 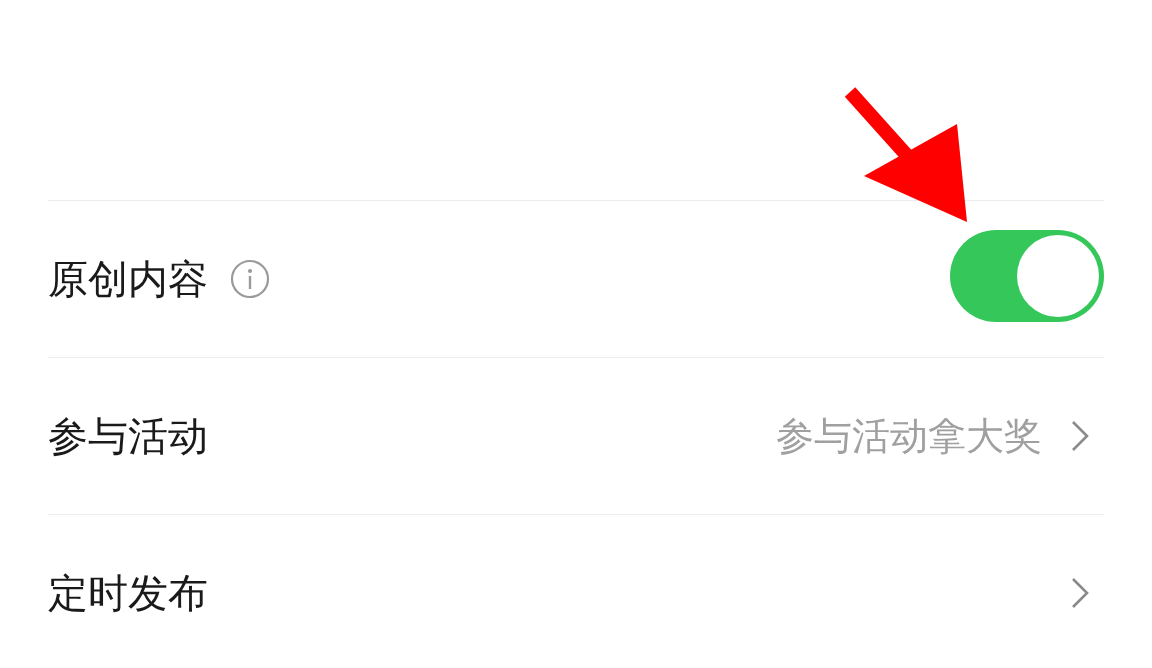 I want to click on setting-label: 定时发布, so click(x=128, y=593).